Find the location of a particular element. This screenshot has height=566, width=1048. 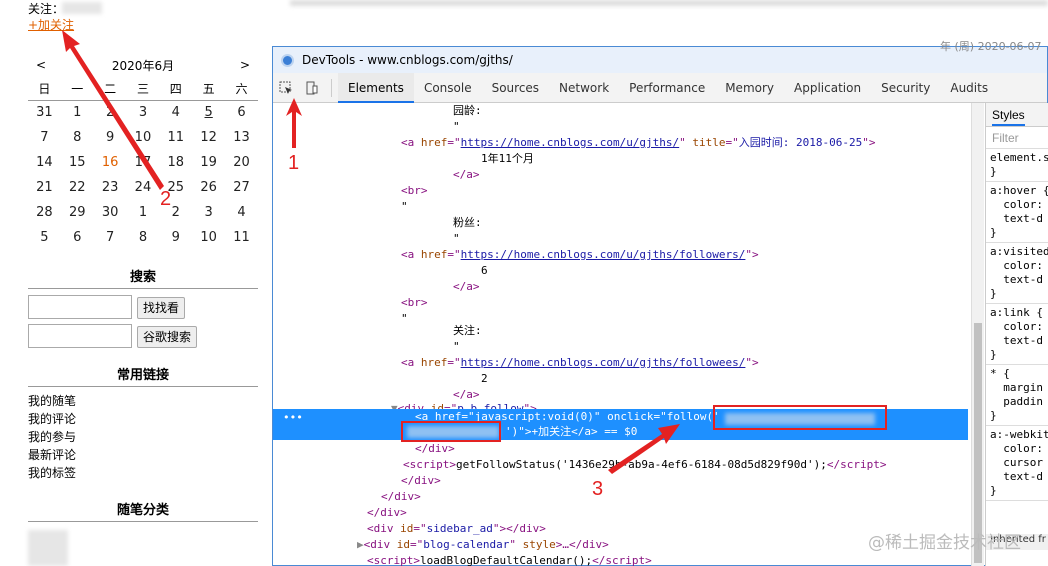

tab-elements: Elements is located at coordinates (376, 87).